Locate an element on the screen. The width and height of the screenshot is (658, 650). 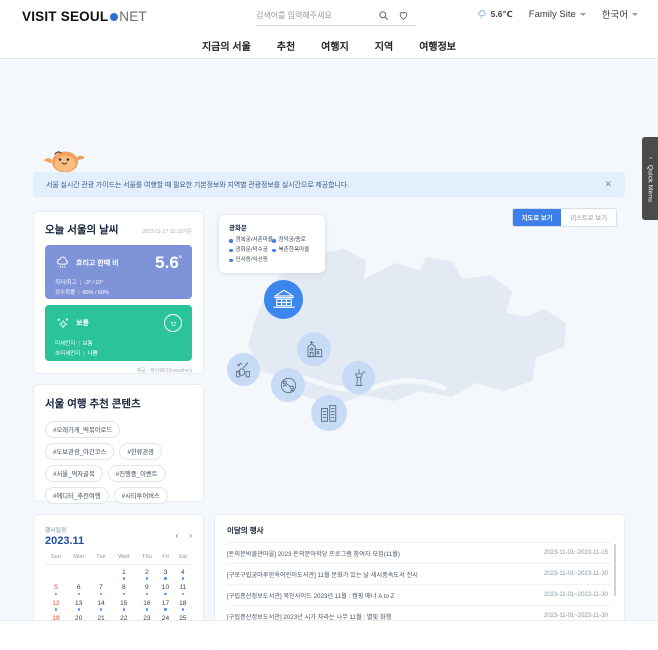
calendar-day: 11 is located at coordinates (183, 589).